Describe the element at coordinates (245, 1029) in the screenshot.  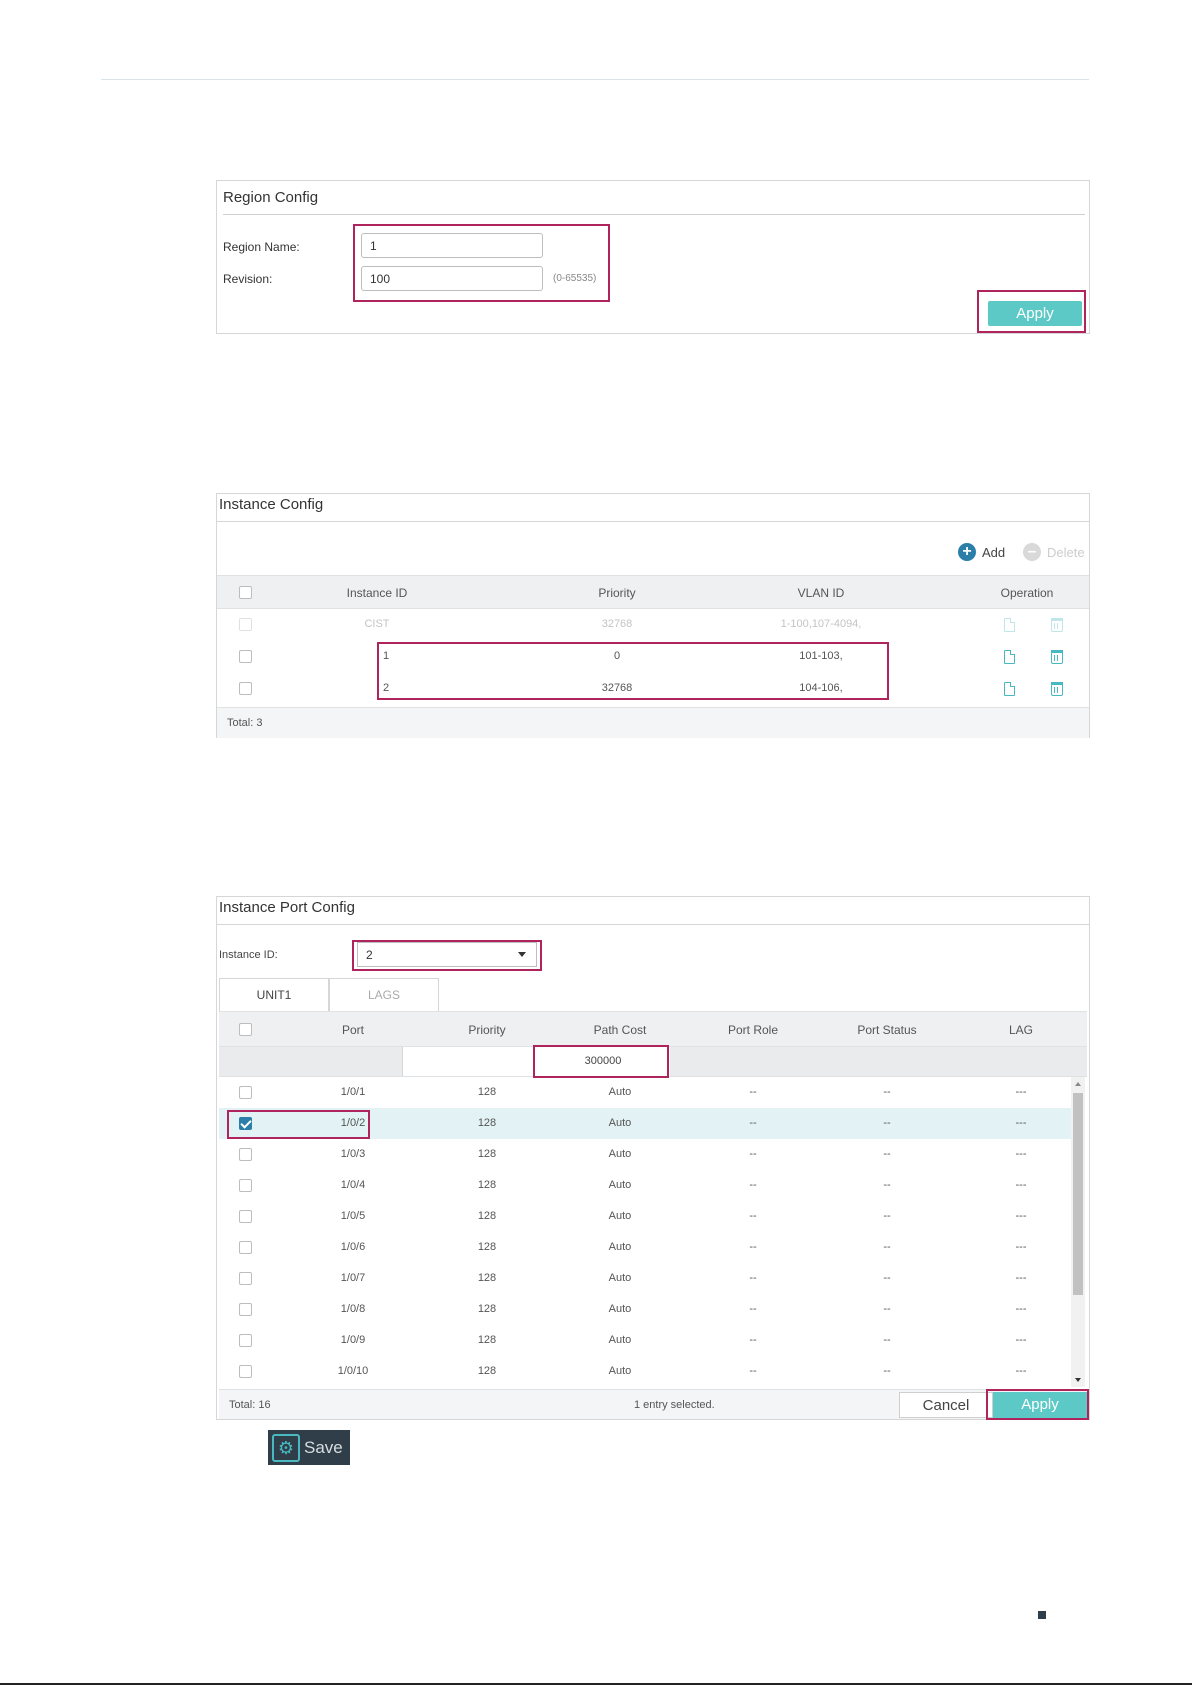
I see `port-select-all-checkbox` at that location.